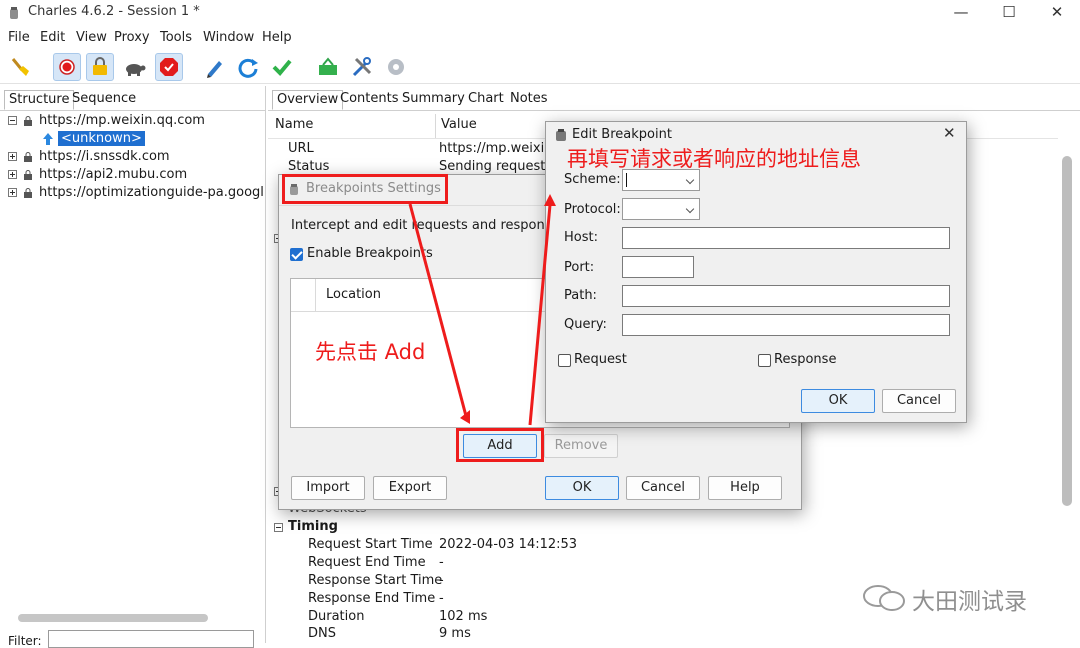 The height and width of the screenshot is (648, 1080). I want to click on annotation-step1: 先点击 Add, so click(370, 352).